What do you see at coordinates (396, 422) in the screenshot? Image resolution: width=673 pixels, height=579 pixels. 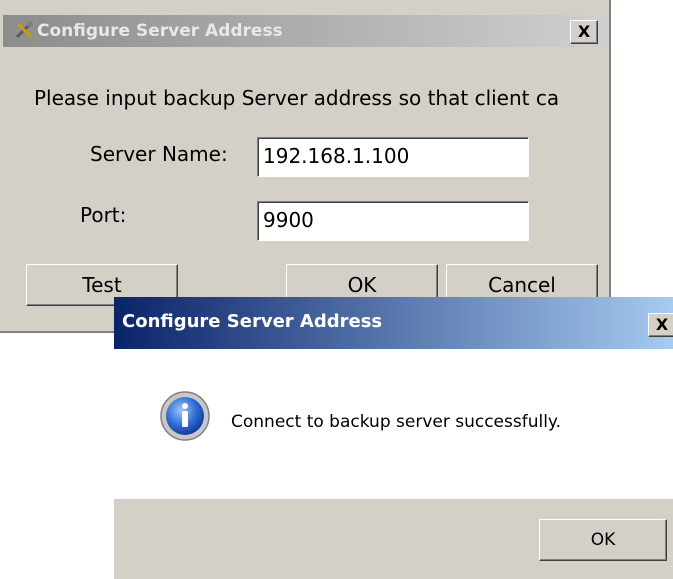 I see `message-text: Connect to backup server successfully.` at bounding box center [396, 422].